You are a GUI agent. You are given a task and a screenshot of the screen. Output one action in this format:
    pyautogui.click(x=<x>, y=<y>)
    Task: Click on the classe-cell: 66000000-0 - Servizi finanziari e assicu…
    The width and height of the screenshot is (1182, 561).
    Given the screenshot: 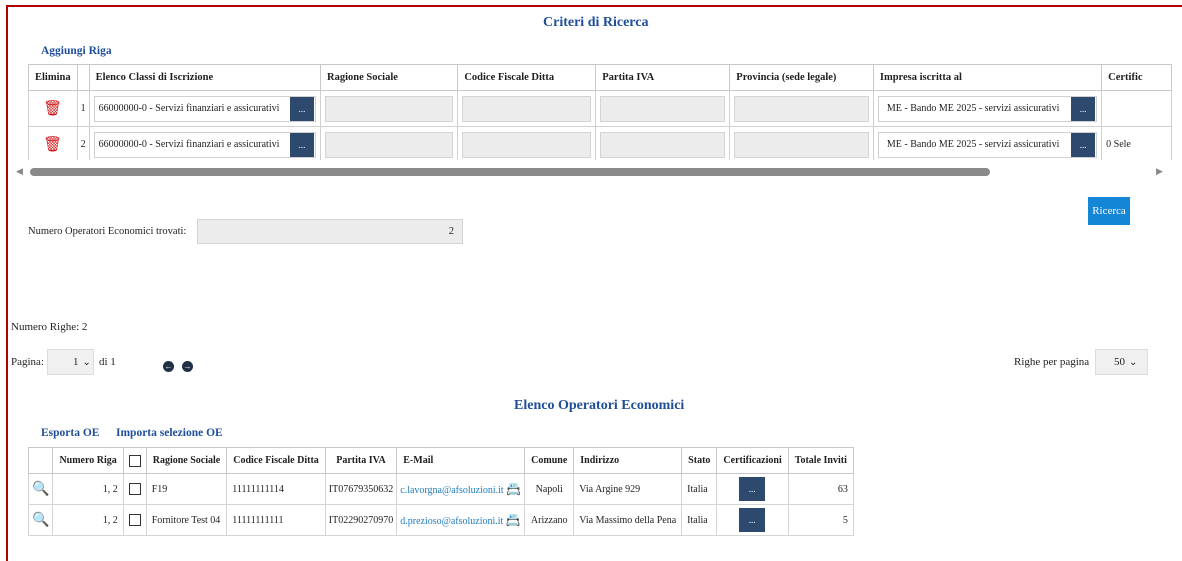 What is the action you would take?
    pyautogui.click(x=205, y=143)
    